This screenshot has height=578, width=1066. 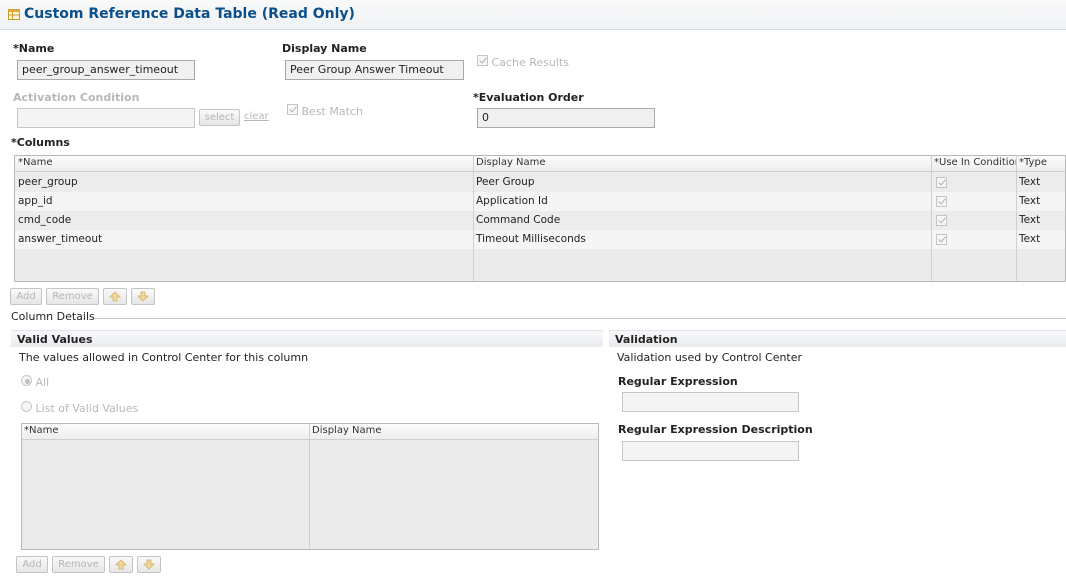 What do you see at coordinates (256, 116) in the screenshot?
I see `clear-link: clear` at bounding box center [256, 116].